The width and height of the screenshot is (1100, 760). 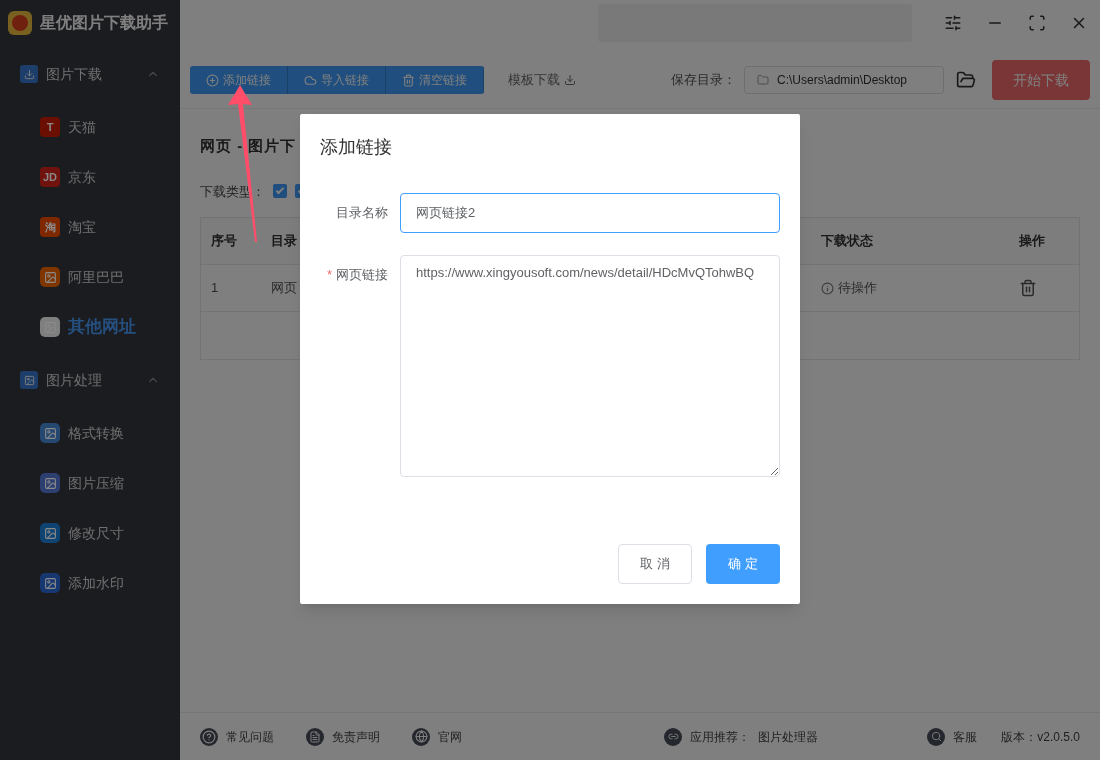 I want to click on directory-name-input: 网页链接2, so click(x=590, y=213).